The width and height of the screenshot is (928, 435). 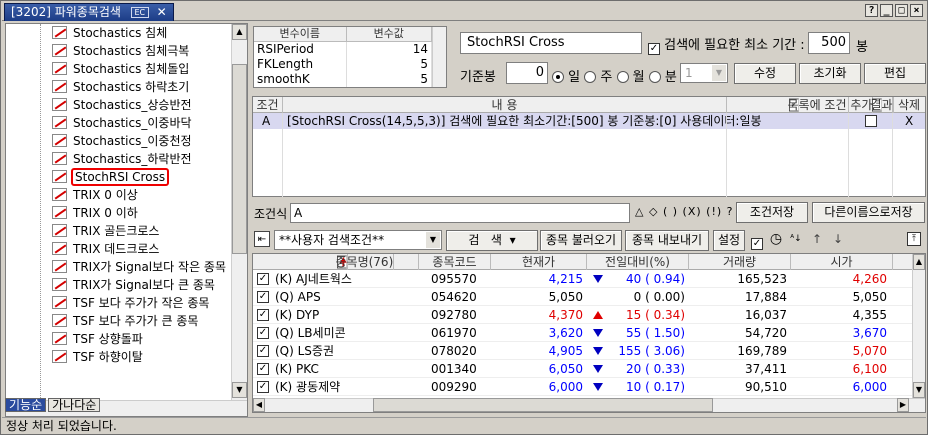 I want to click on tree-item: Stochastics_이중천정, so click(x=99, y=141).